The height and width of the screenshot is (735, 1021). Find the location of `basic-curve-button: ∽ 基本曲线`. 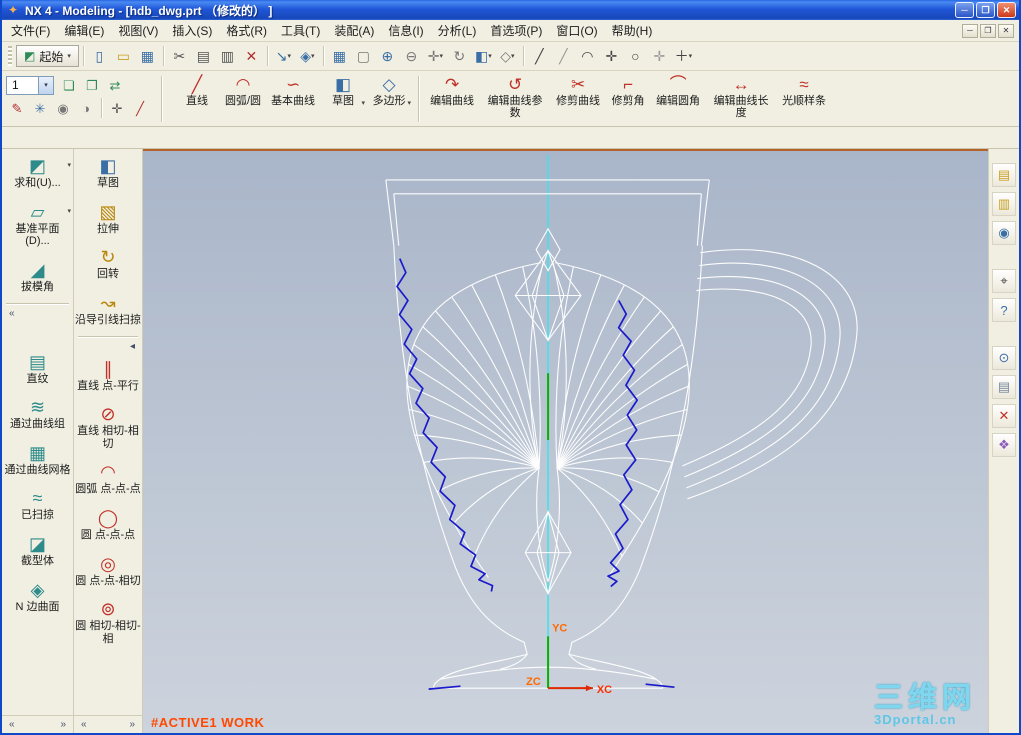

basic-curve-button: ∽ 基本曲线 is located at coordinates (293, 98).